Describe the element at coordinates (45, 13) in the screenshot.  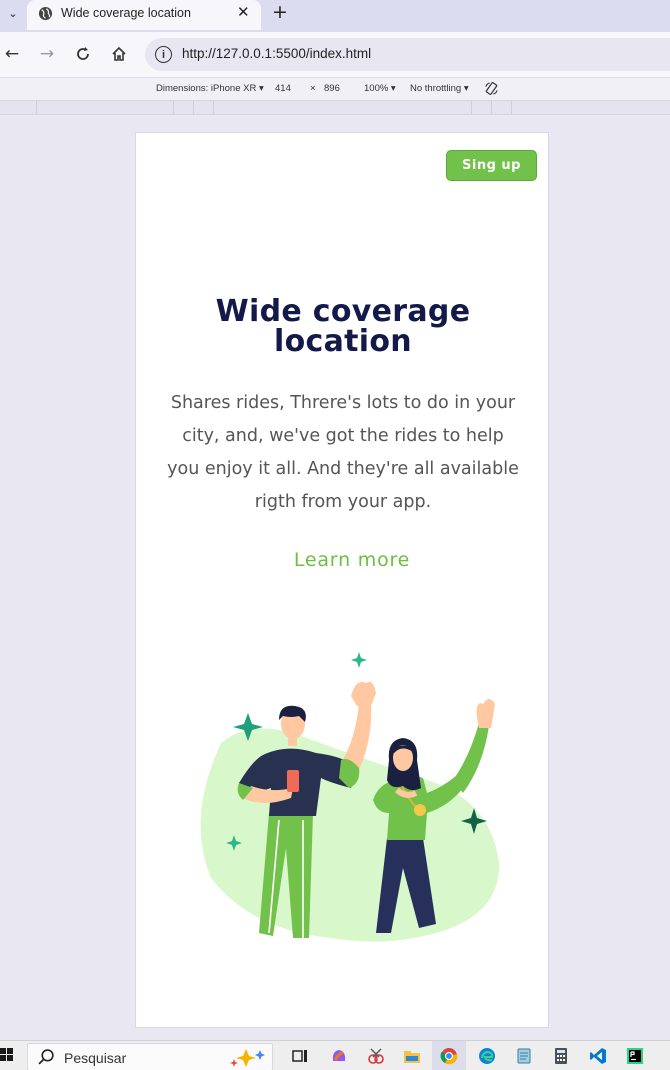
I see `globe-icon` at that location.